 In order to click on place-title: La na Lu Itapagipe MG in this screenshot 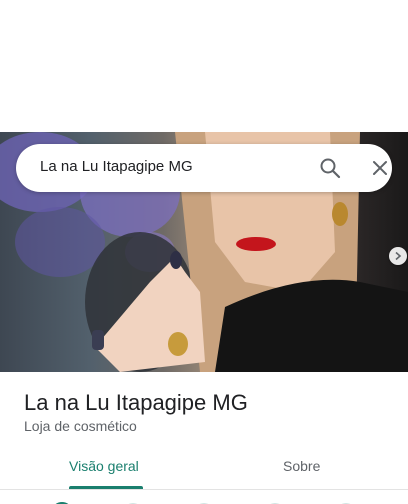, I will do `click(136, 402)`.